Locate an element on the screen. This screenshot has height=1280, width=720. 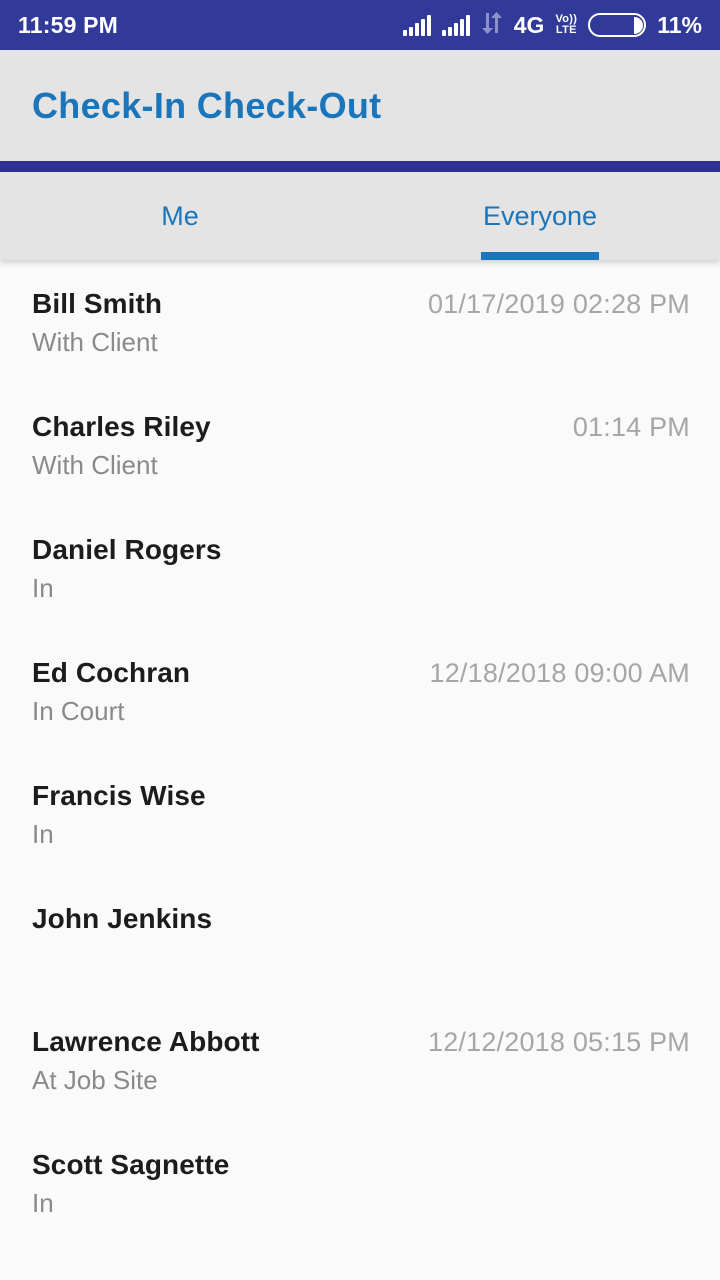
page-title: Check-In Check-Out is located at coordinates (207, 105).